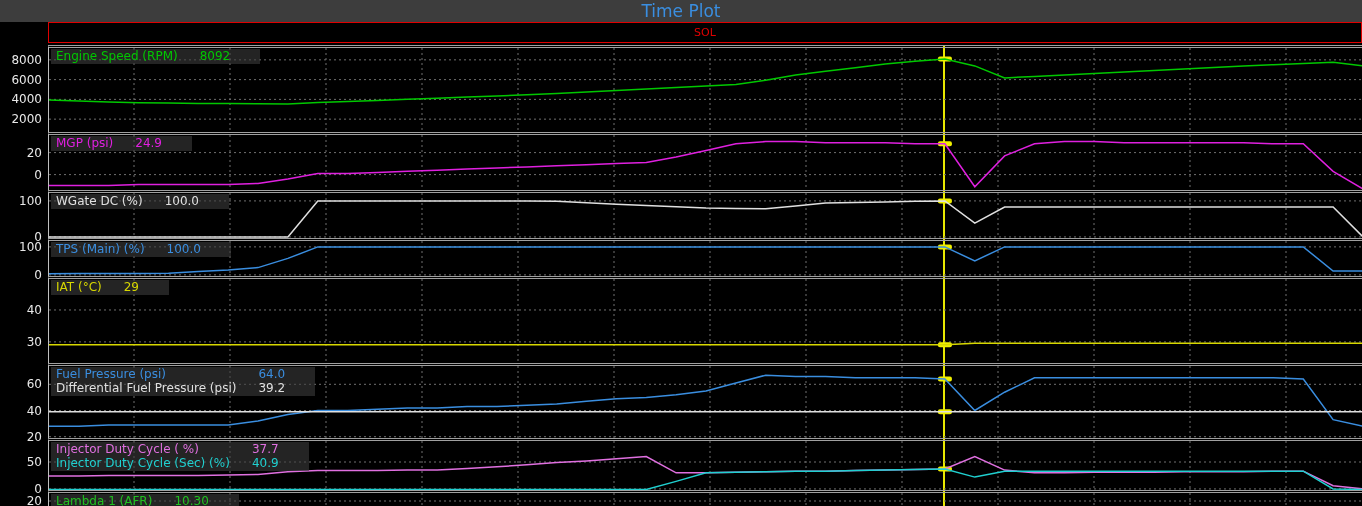 This screenshot has height=506, width=1362. I want to click on axis-tick-label: 30, so click(34, 341).